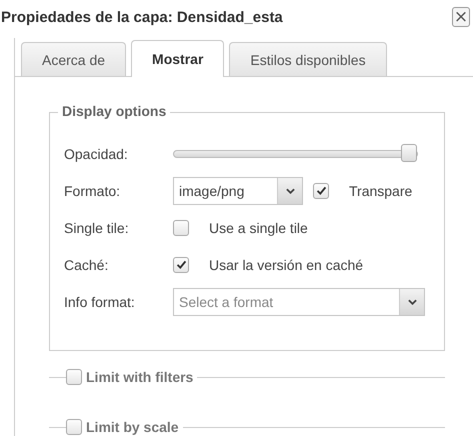 The image size is (473, 436). Describe the element at coordinates (93, 190) in the screenshot. I see `field-label: Formato:` at that location.